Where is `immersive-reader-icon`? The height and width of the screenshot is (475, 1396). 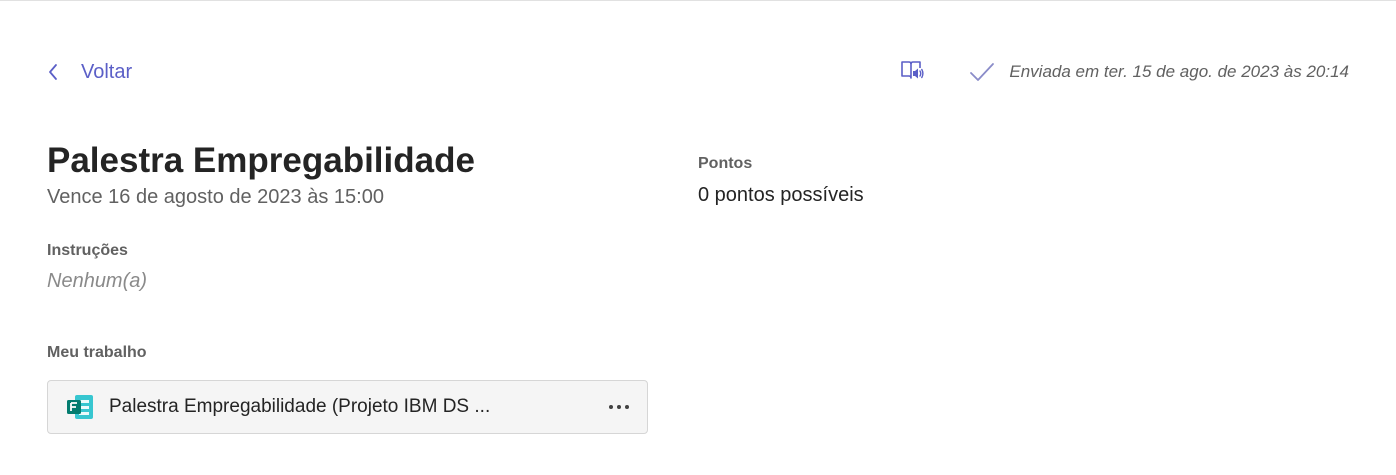
immersive-reader-icon is located at coordinates (912, 72).